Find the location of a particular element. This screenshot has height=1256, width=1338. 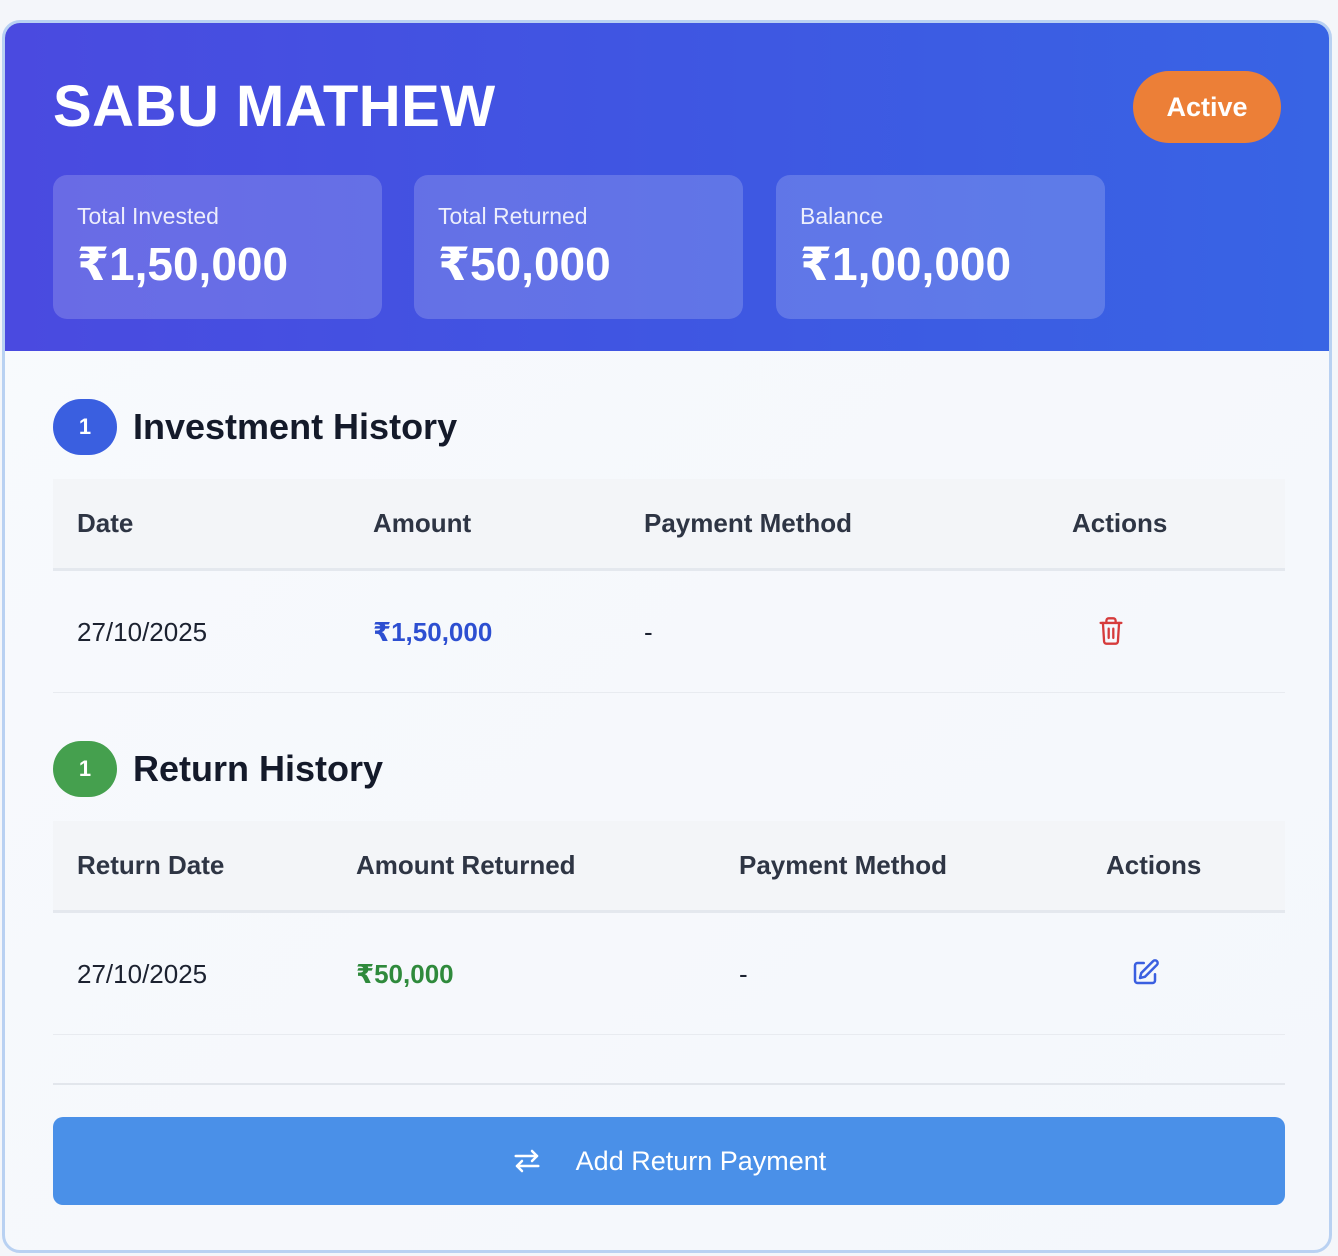

cell-amount-returned: ₹50,000 is located at coordinates (405, 974).